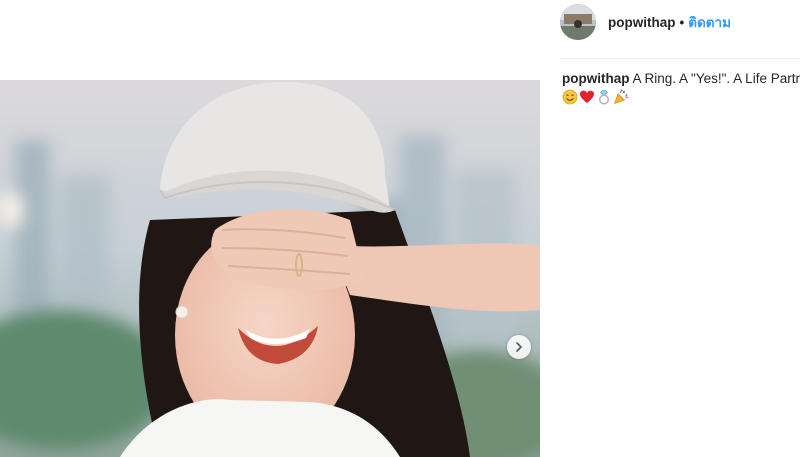  I want to click on ring-emoji, so click(604, 97).